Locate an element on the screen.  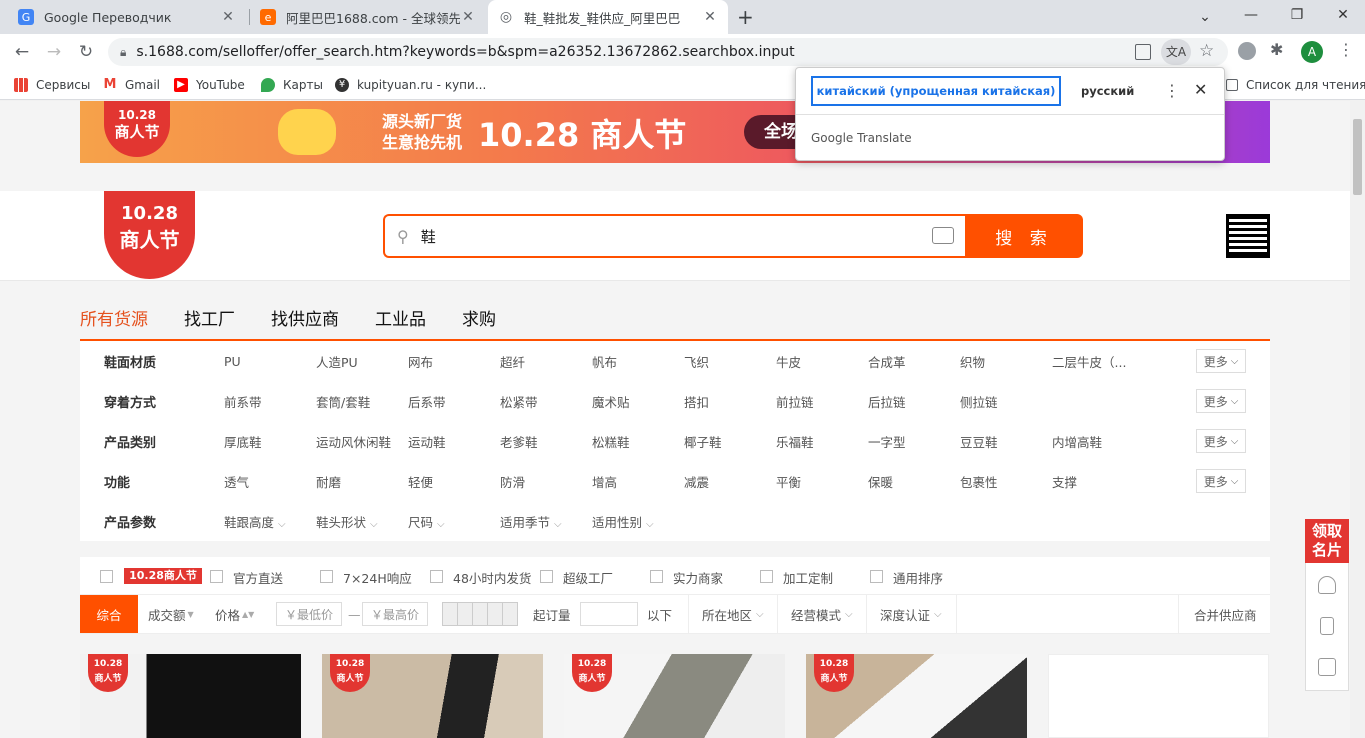
source-language-tab: китайский (упрощенная китайская) is located at coordinates (936, 91).